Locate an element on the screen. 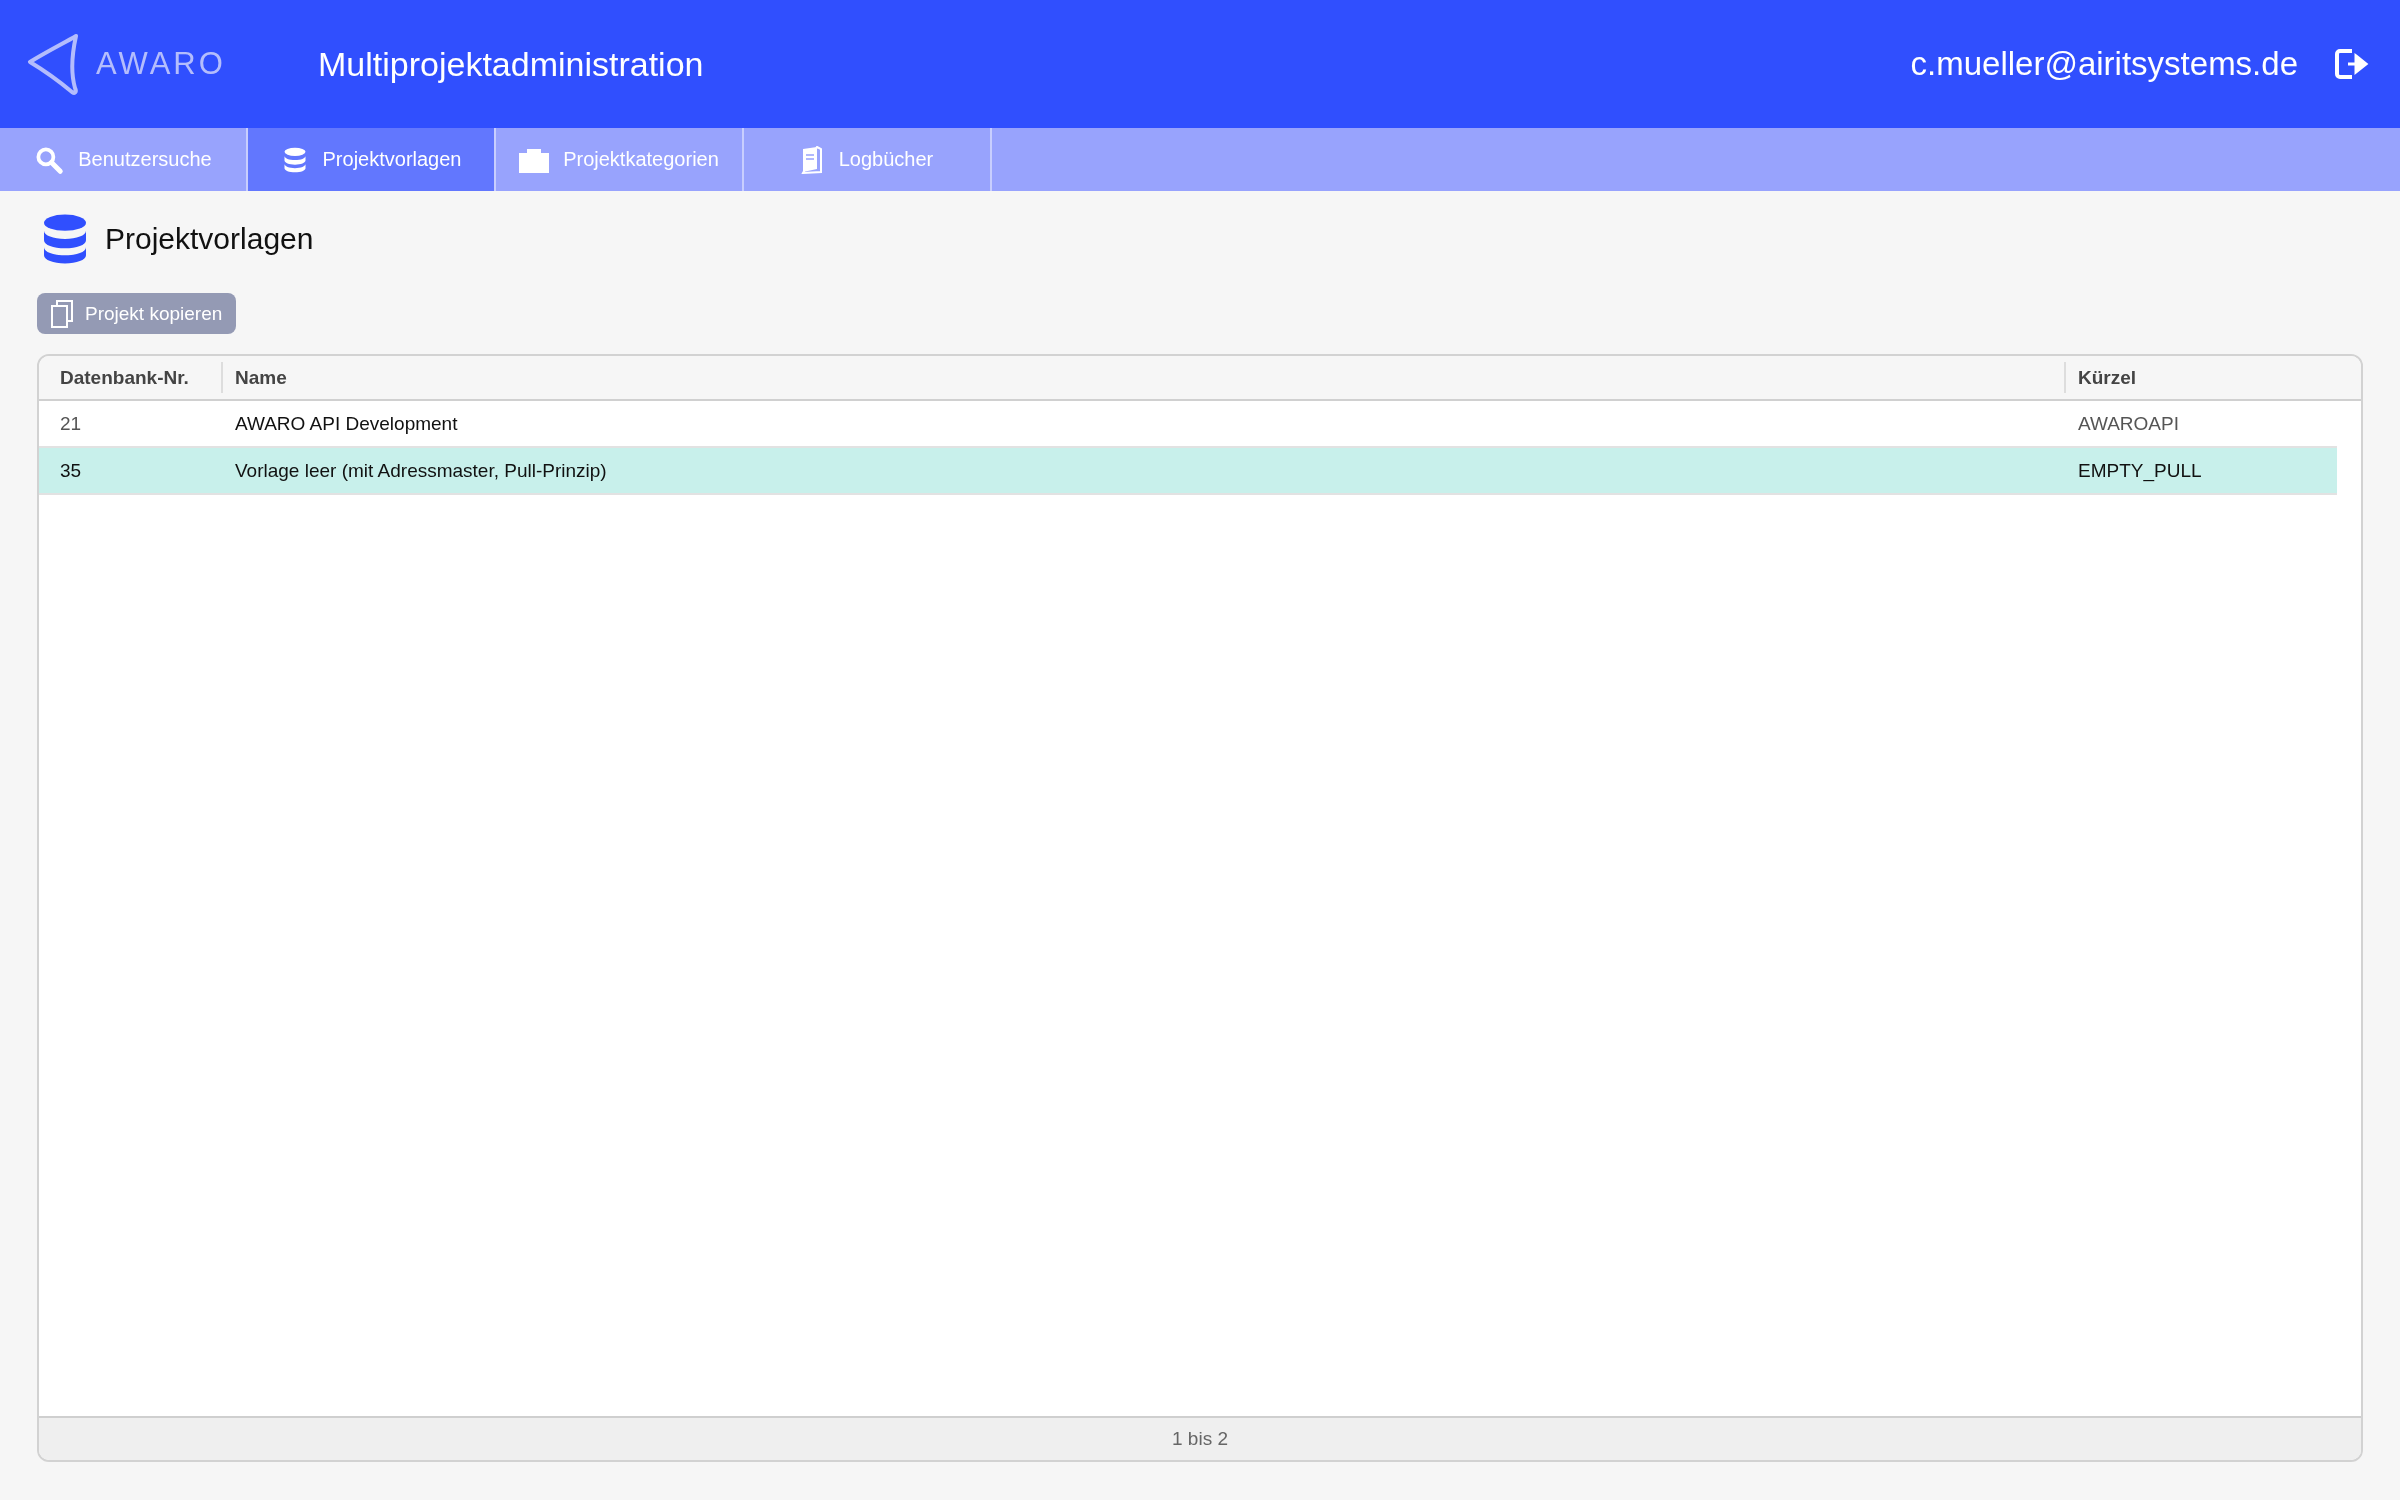  nav-tab: Projektvorlagen is located at coordinates (372, 159).